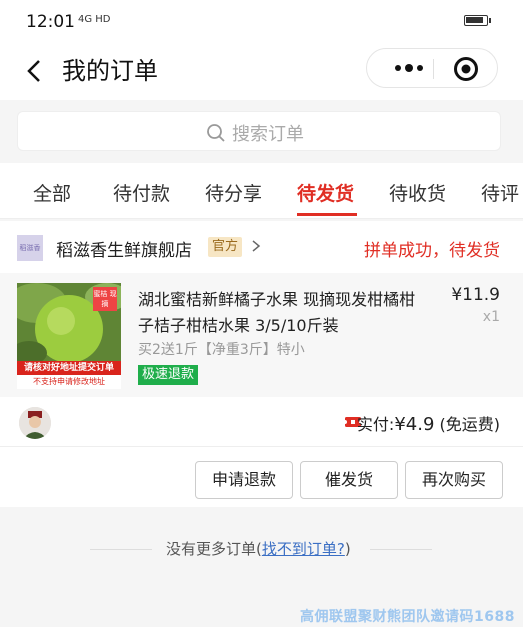 The height and width of the screenshot is (627, 523). Describe the element at coordinates (69, 382) in the screenshot. I see `goods-image-subbanner: 不支持申请修改地址` at that location.